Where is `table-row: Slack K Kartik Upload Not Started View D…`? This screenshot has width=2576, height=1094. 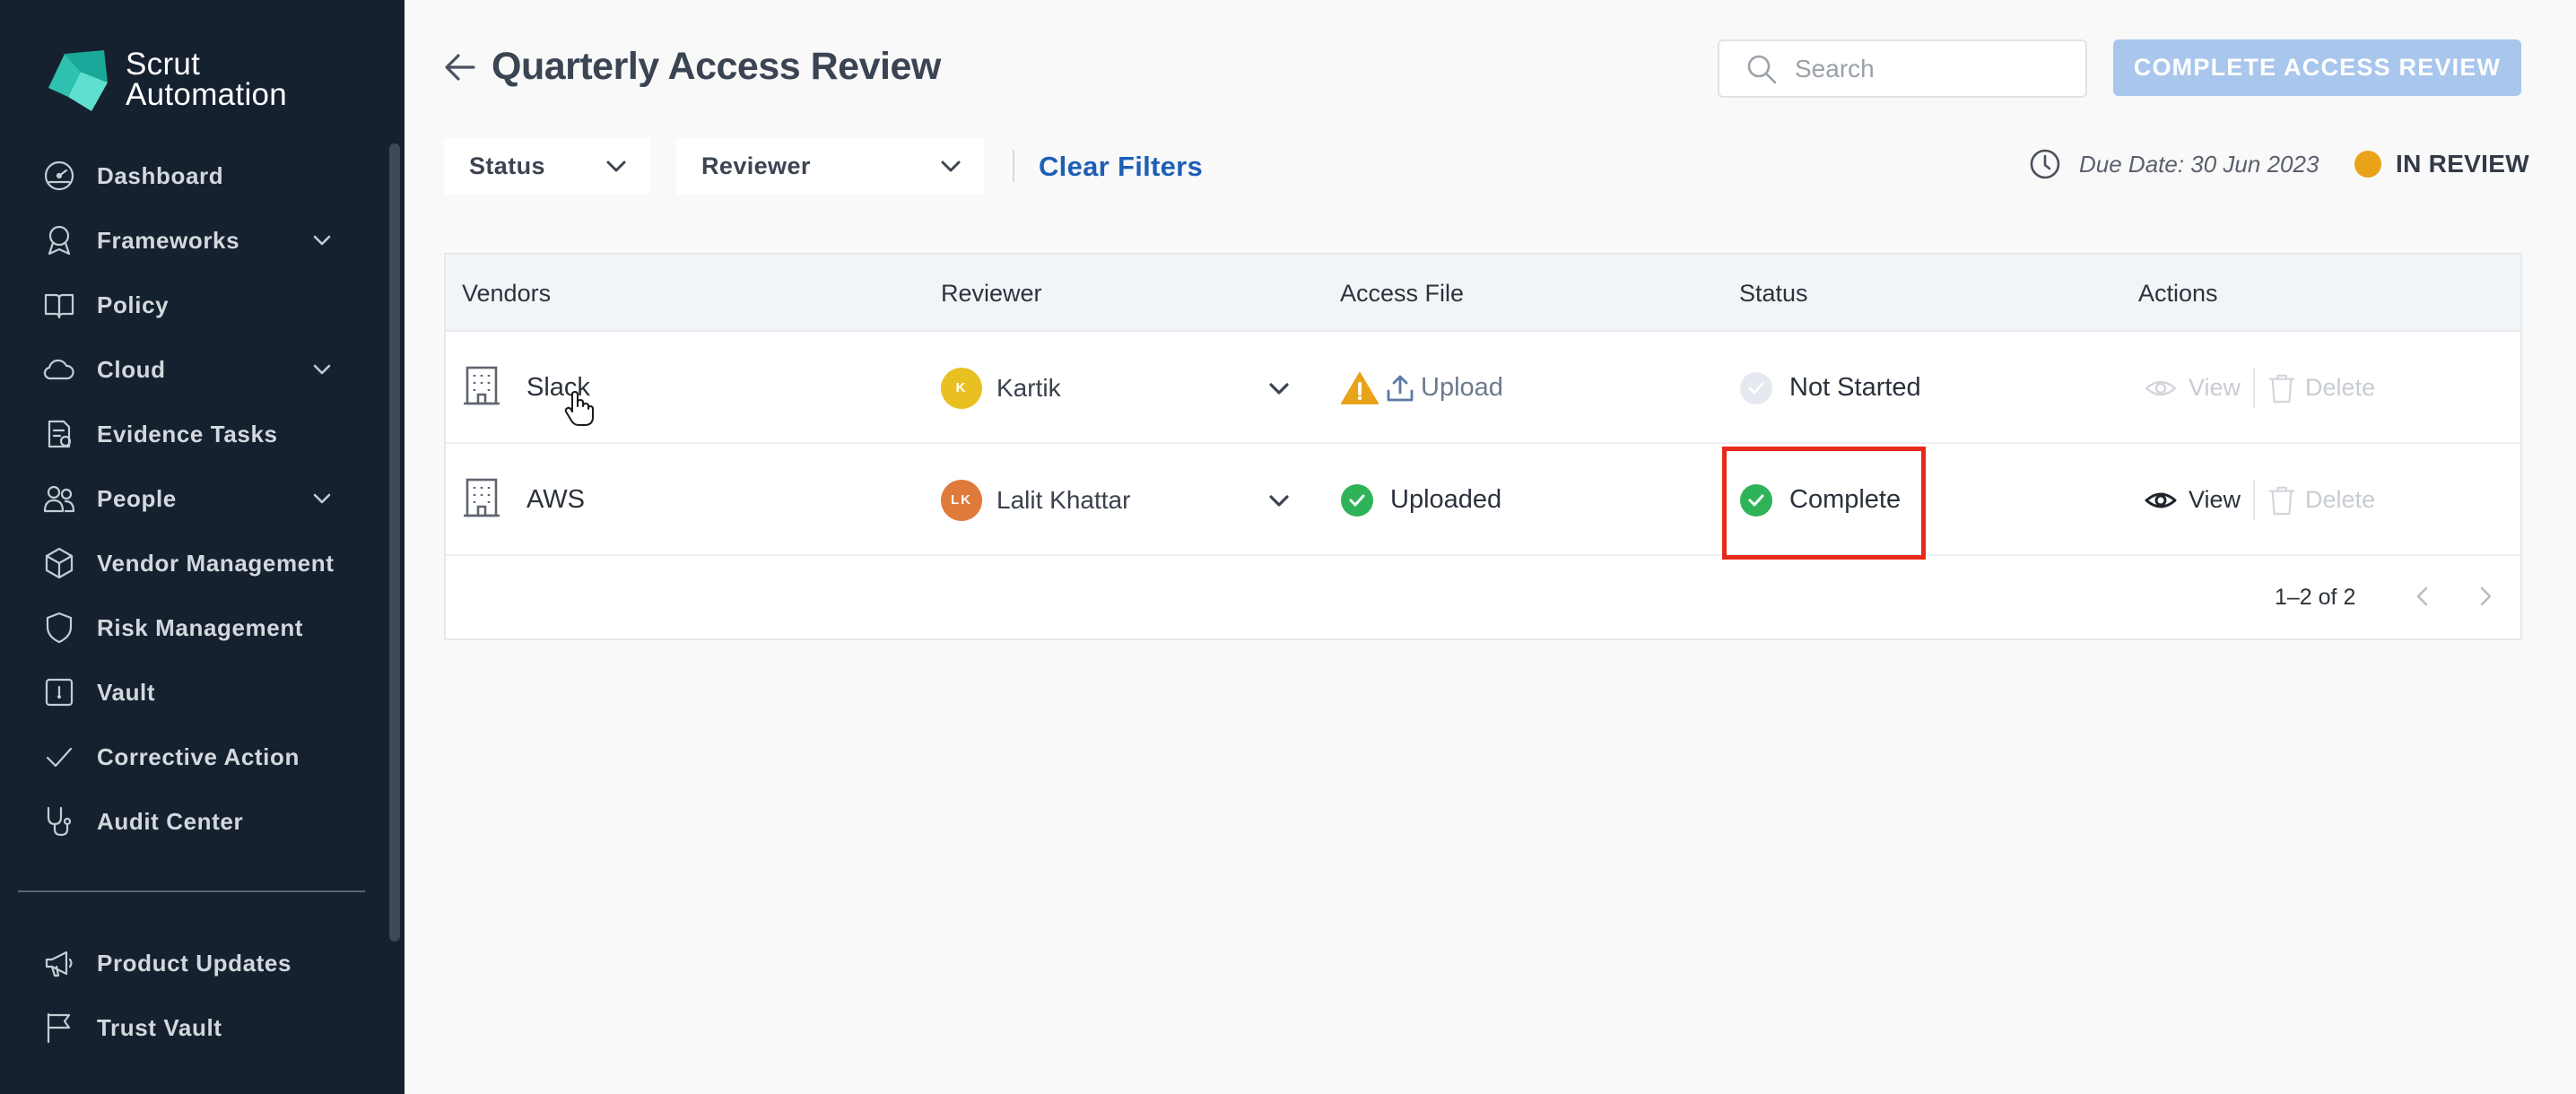
table-row: Slack K Kartik Upload Not Started View D… is located at coordinates (1483, 388).